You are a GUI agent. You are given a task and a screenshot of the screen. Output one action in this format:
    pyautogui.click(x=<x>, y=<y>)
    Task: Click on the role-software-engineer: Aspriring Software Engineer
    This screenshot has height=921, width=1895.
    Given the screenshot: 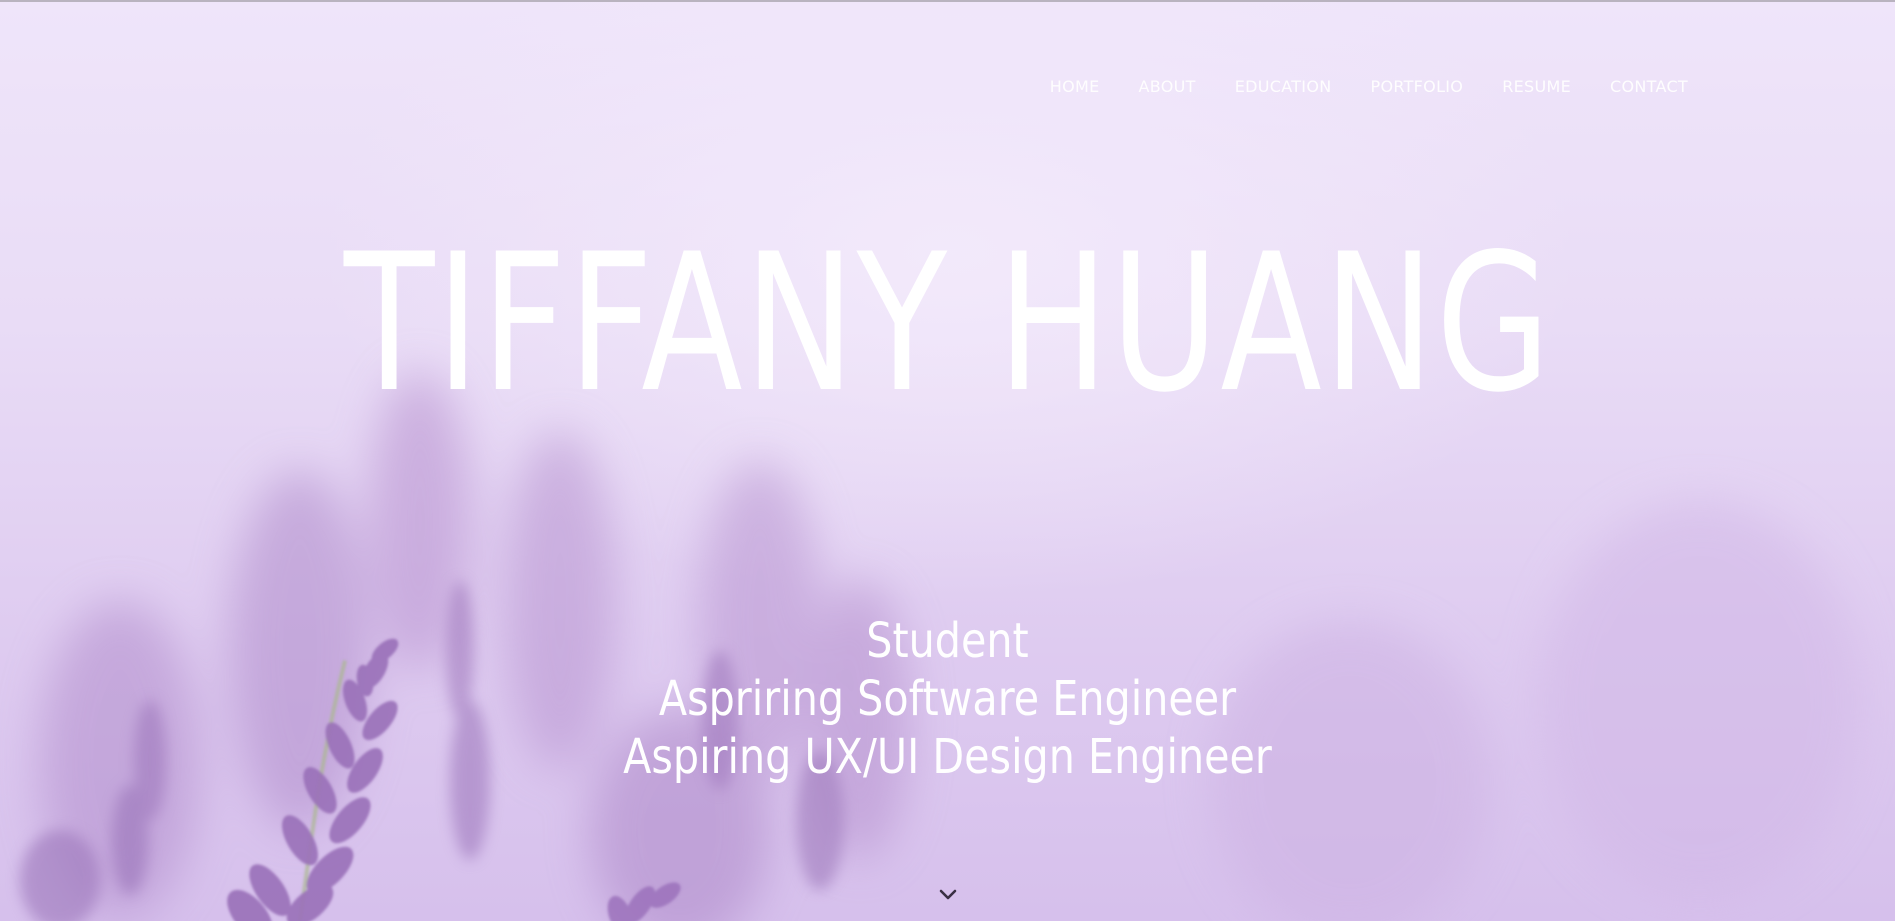 What is the action you would take?
    pyautogui.click(x=947, y=699)
    